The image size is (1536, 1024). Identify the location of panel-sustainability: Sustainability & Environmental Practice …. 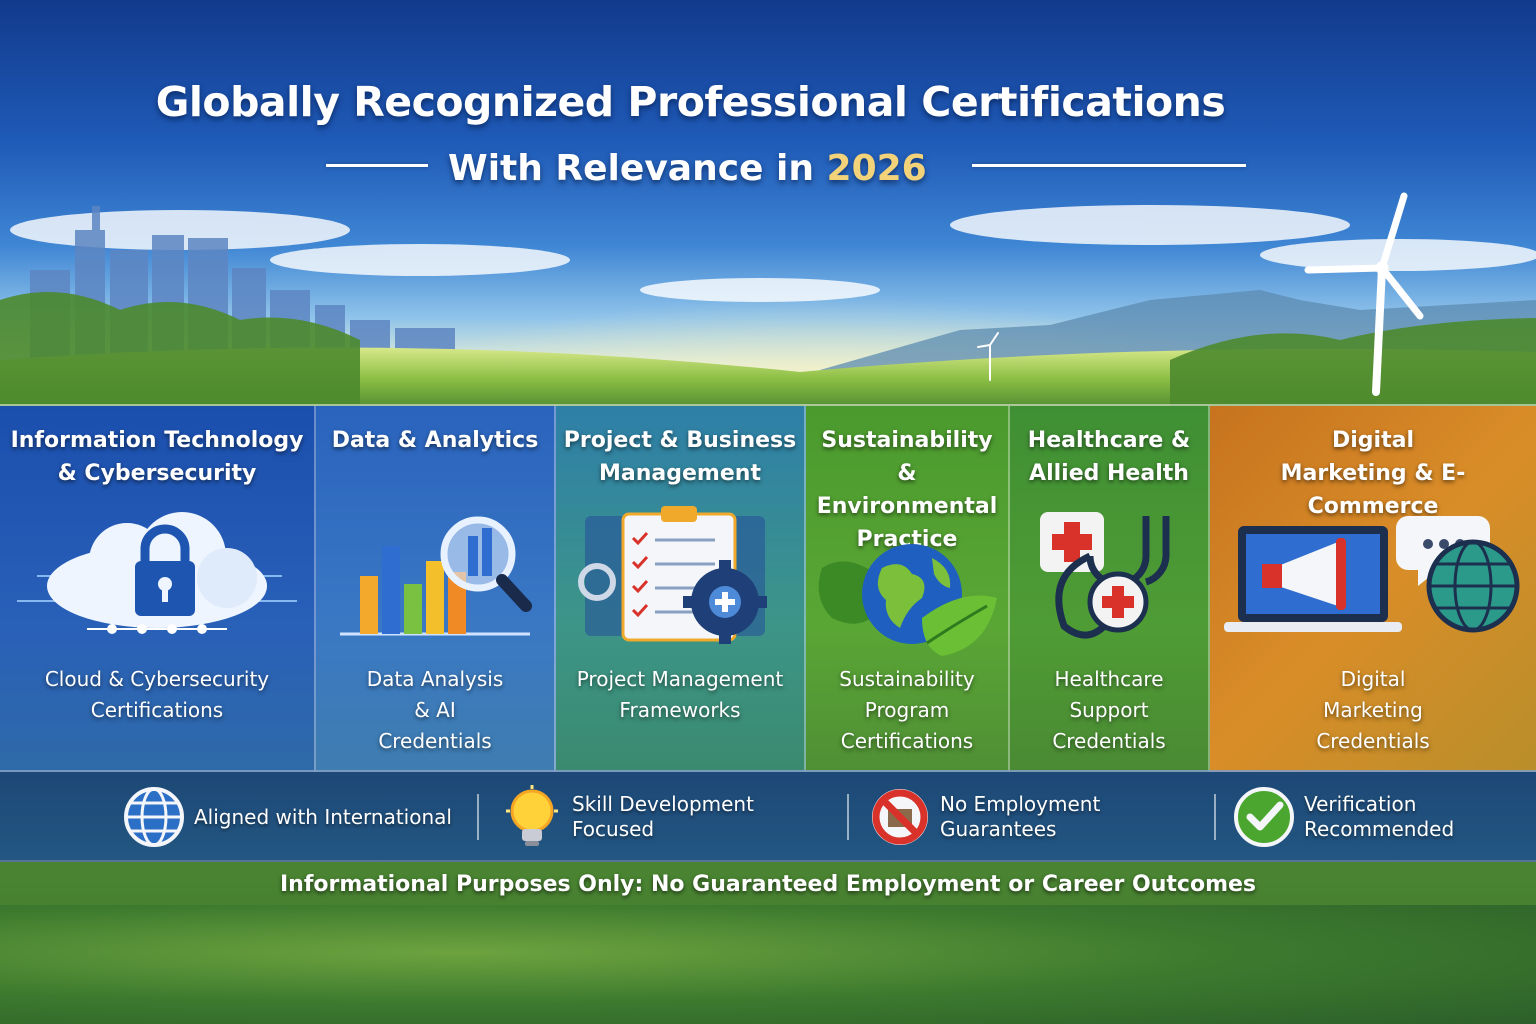
(908, 589).